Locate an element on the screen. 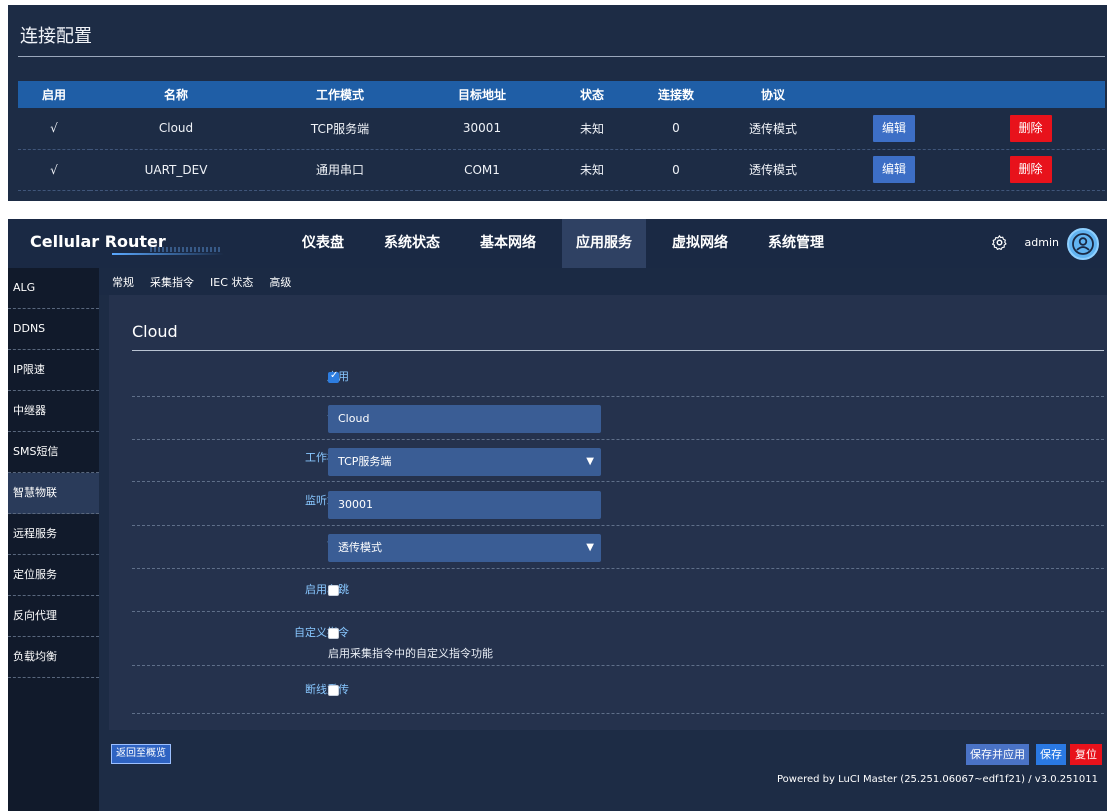  gear-icon is located at coordinates (999, 242).